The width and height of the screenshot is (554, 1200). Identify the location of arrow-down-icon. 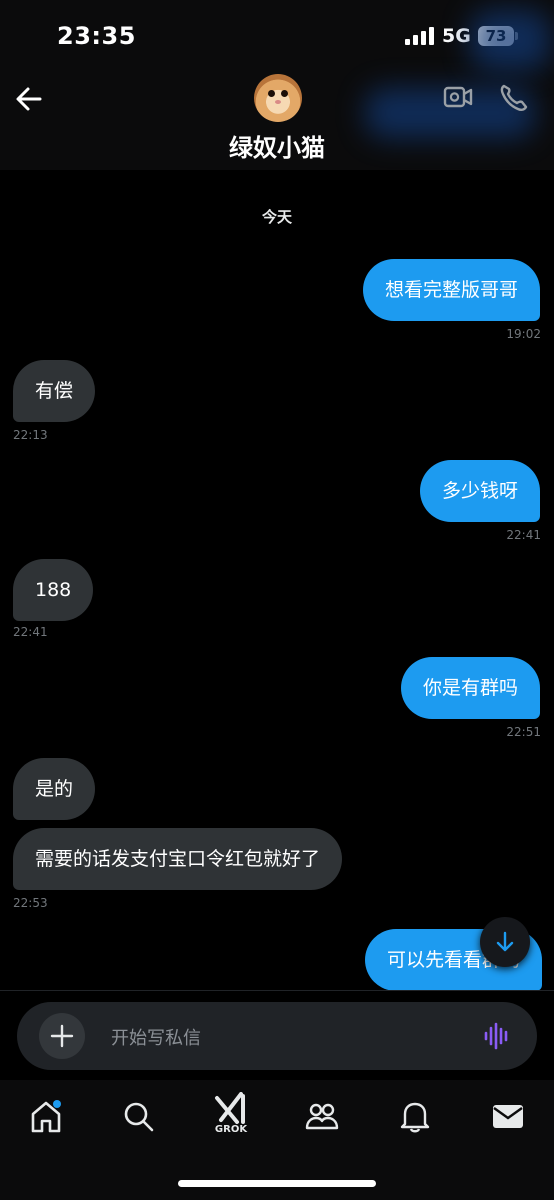
(505, 941).